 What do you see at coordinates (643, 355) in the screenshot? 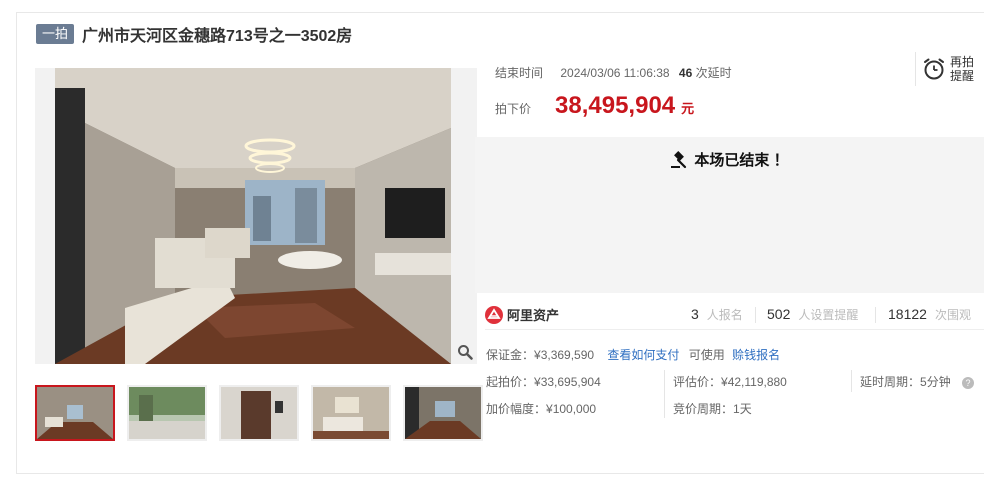
I see `how-to-pay-link: 查看如何支付` at bounding box center [643, 355].